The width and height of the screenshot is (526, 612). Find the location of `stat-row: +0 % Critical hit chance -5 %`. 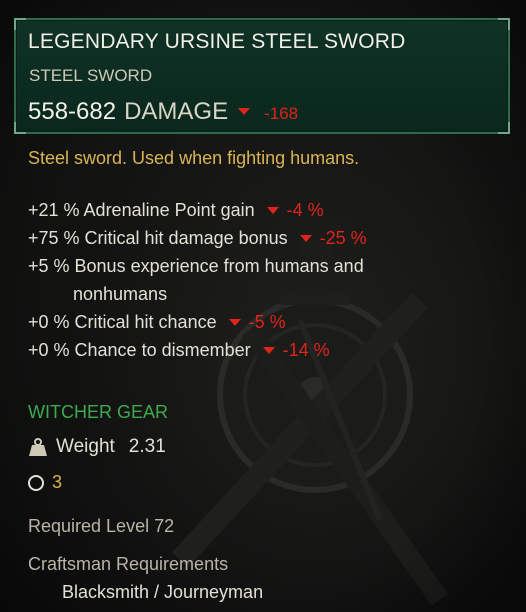

stat-row: +0 % Critical hit chance -5 % is located at coordinates (263, 322).